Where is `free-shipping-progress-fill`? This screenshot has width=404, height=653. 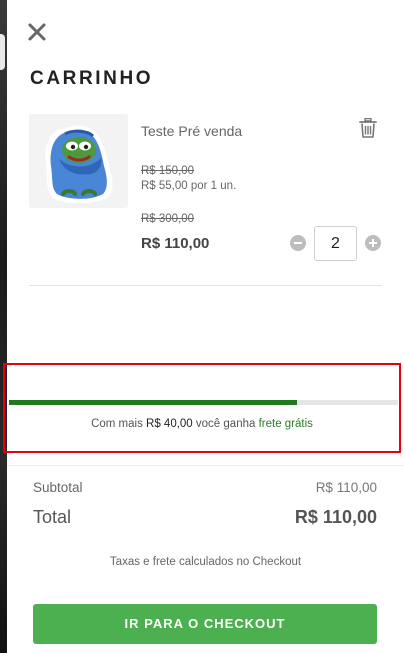
free-shipping-progress-fill is located at coordinates (153, 402).